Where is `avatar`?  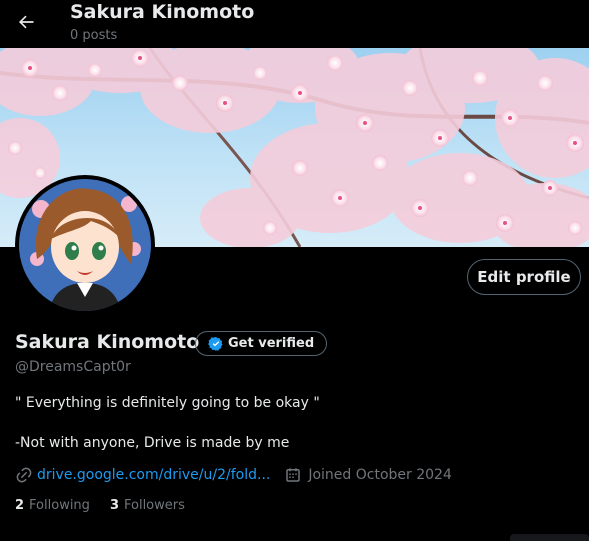 avatar is located at coordinates (85, 245).